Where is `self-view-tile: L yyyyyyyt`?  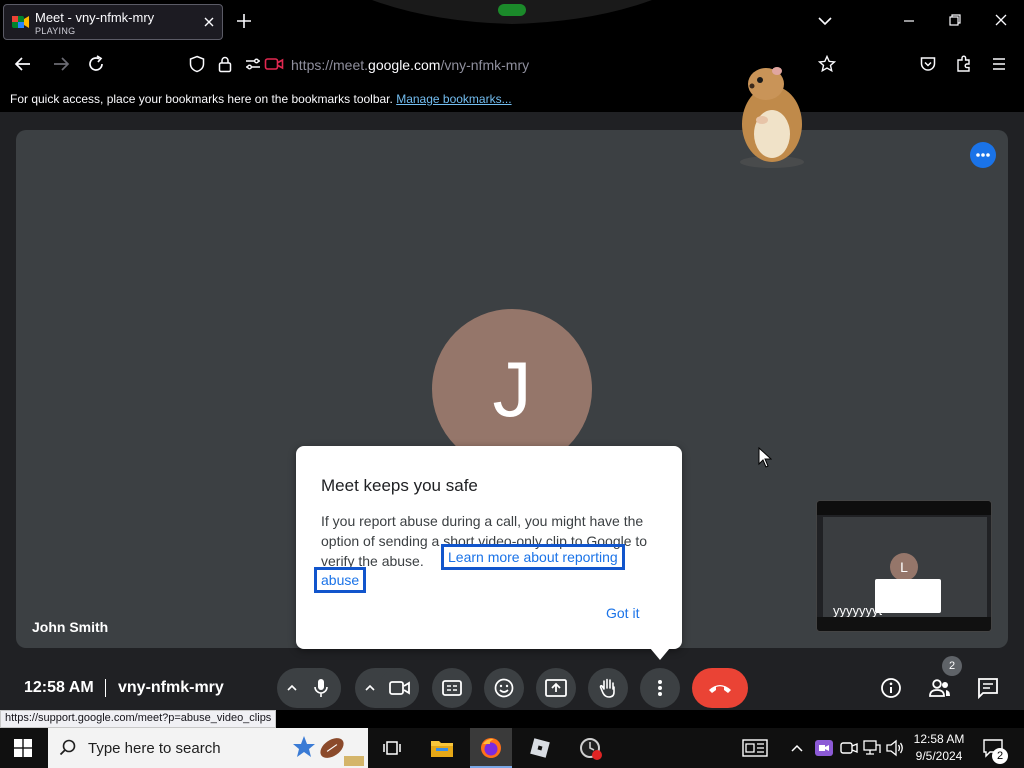
self-view-tile: L yyyyyyyt is located at coordinates (904, 566).